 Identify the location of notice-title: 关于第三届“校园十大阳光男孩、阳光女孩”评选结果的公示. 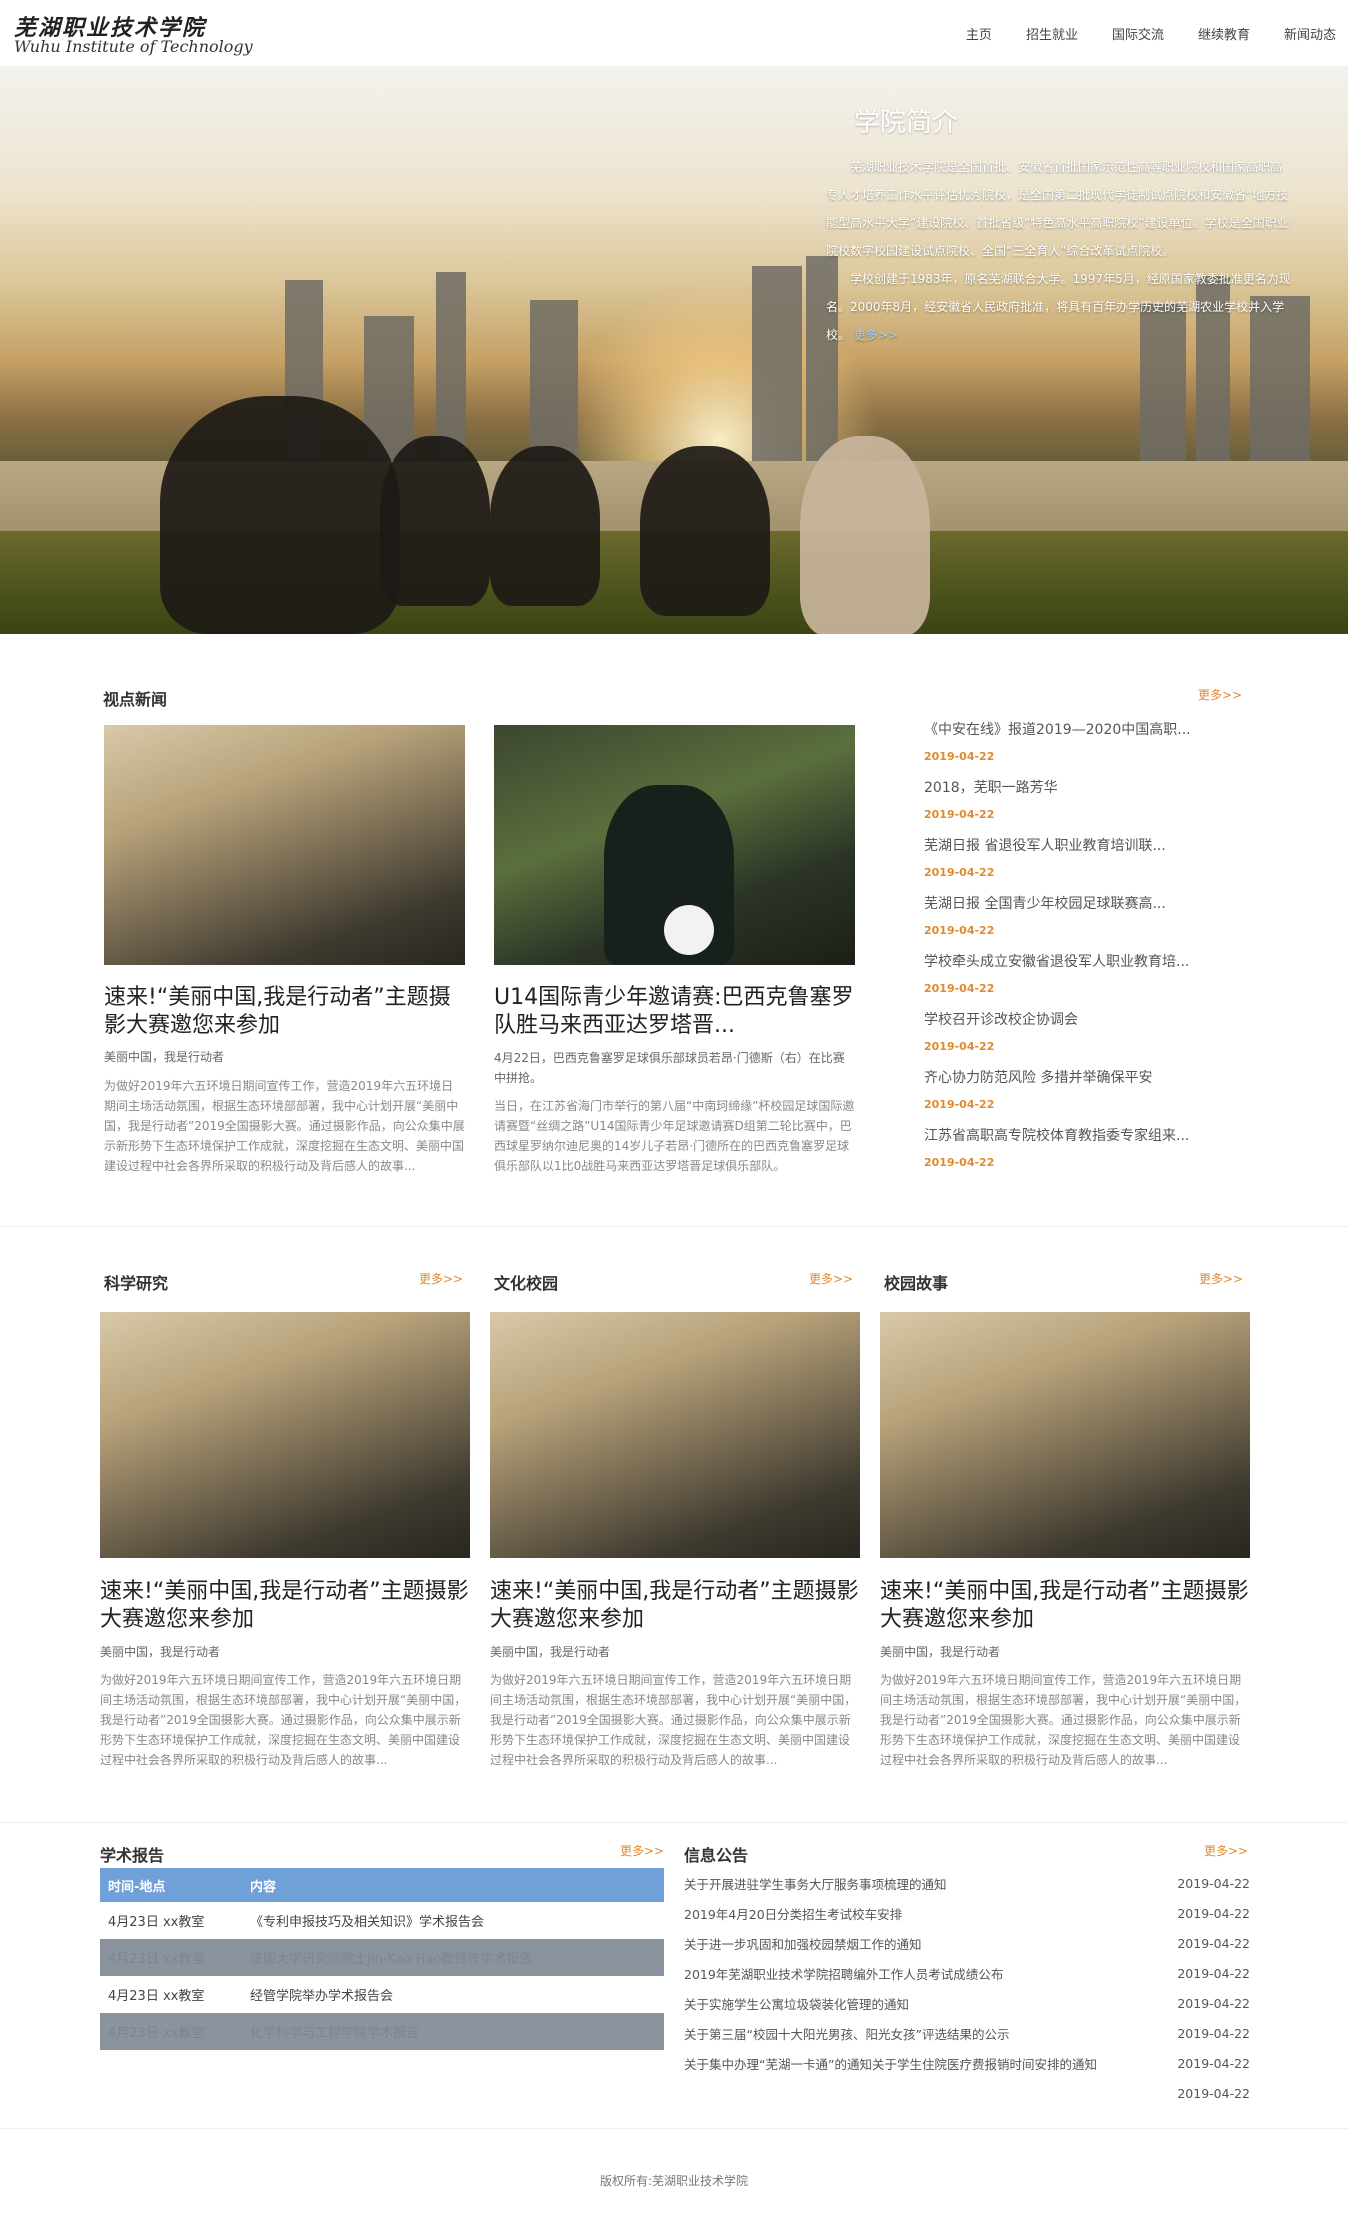
(846, 2033).